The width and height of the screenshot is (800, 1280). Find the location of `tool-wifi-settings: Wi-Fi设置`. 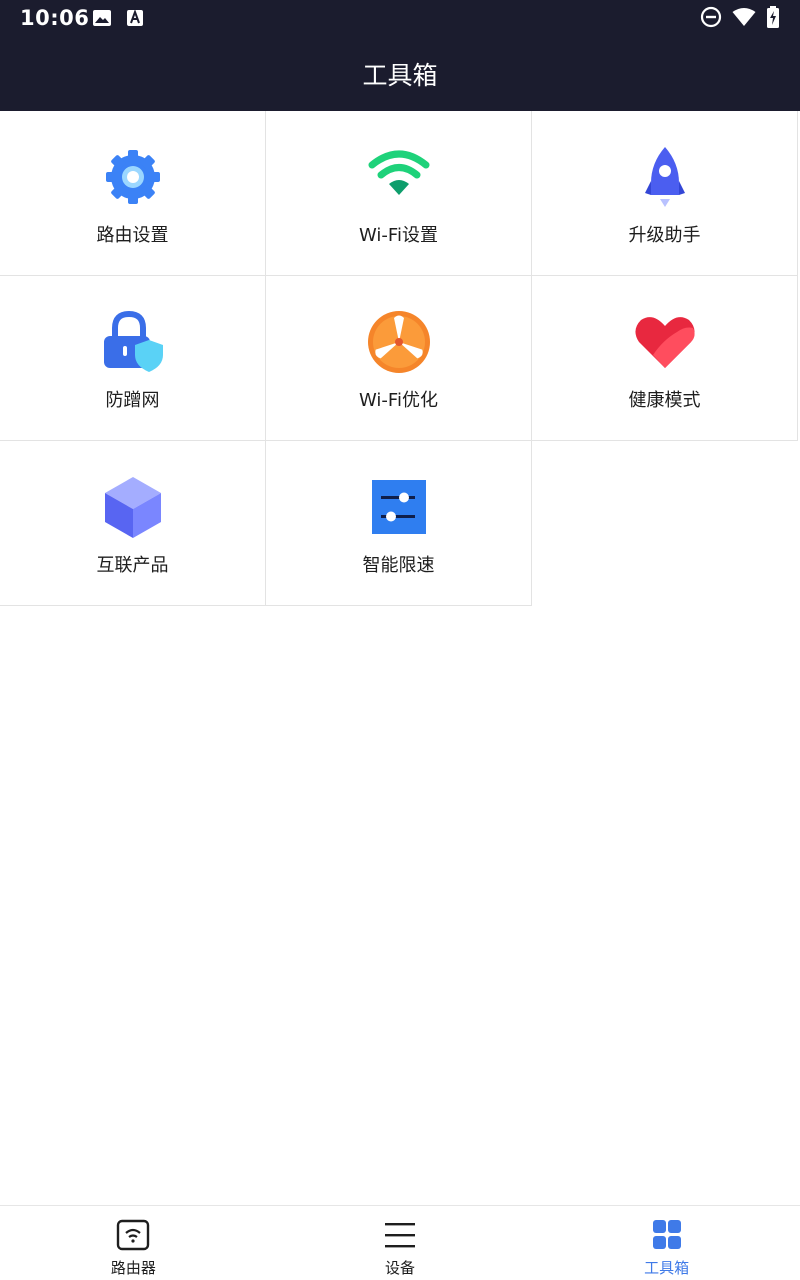

tool-wifi-settings: Wi-Fi设置 is located at coordinates (399, 193).